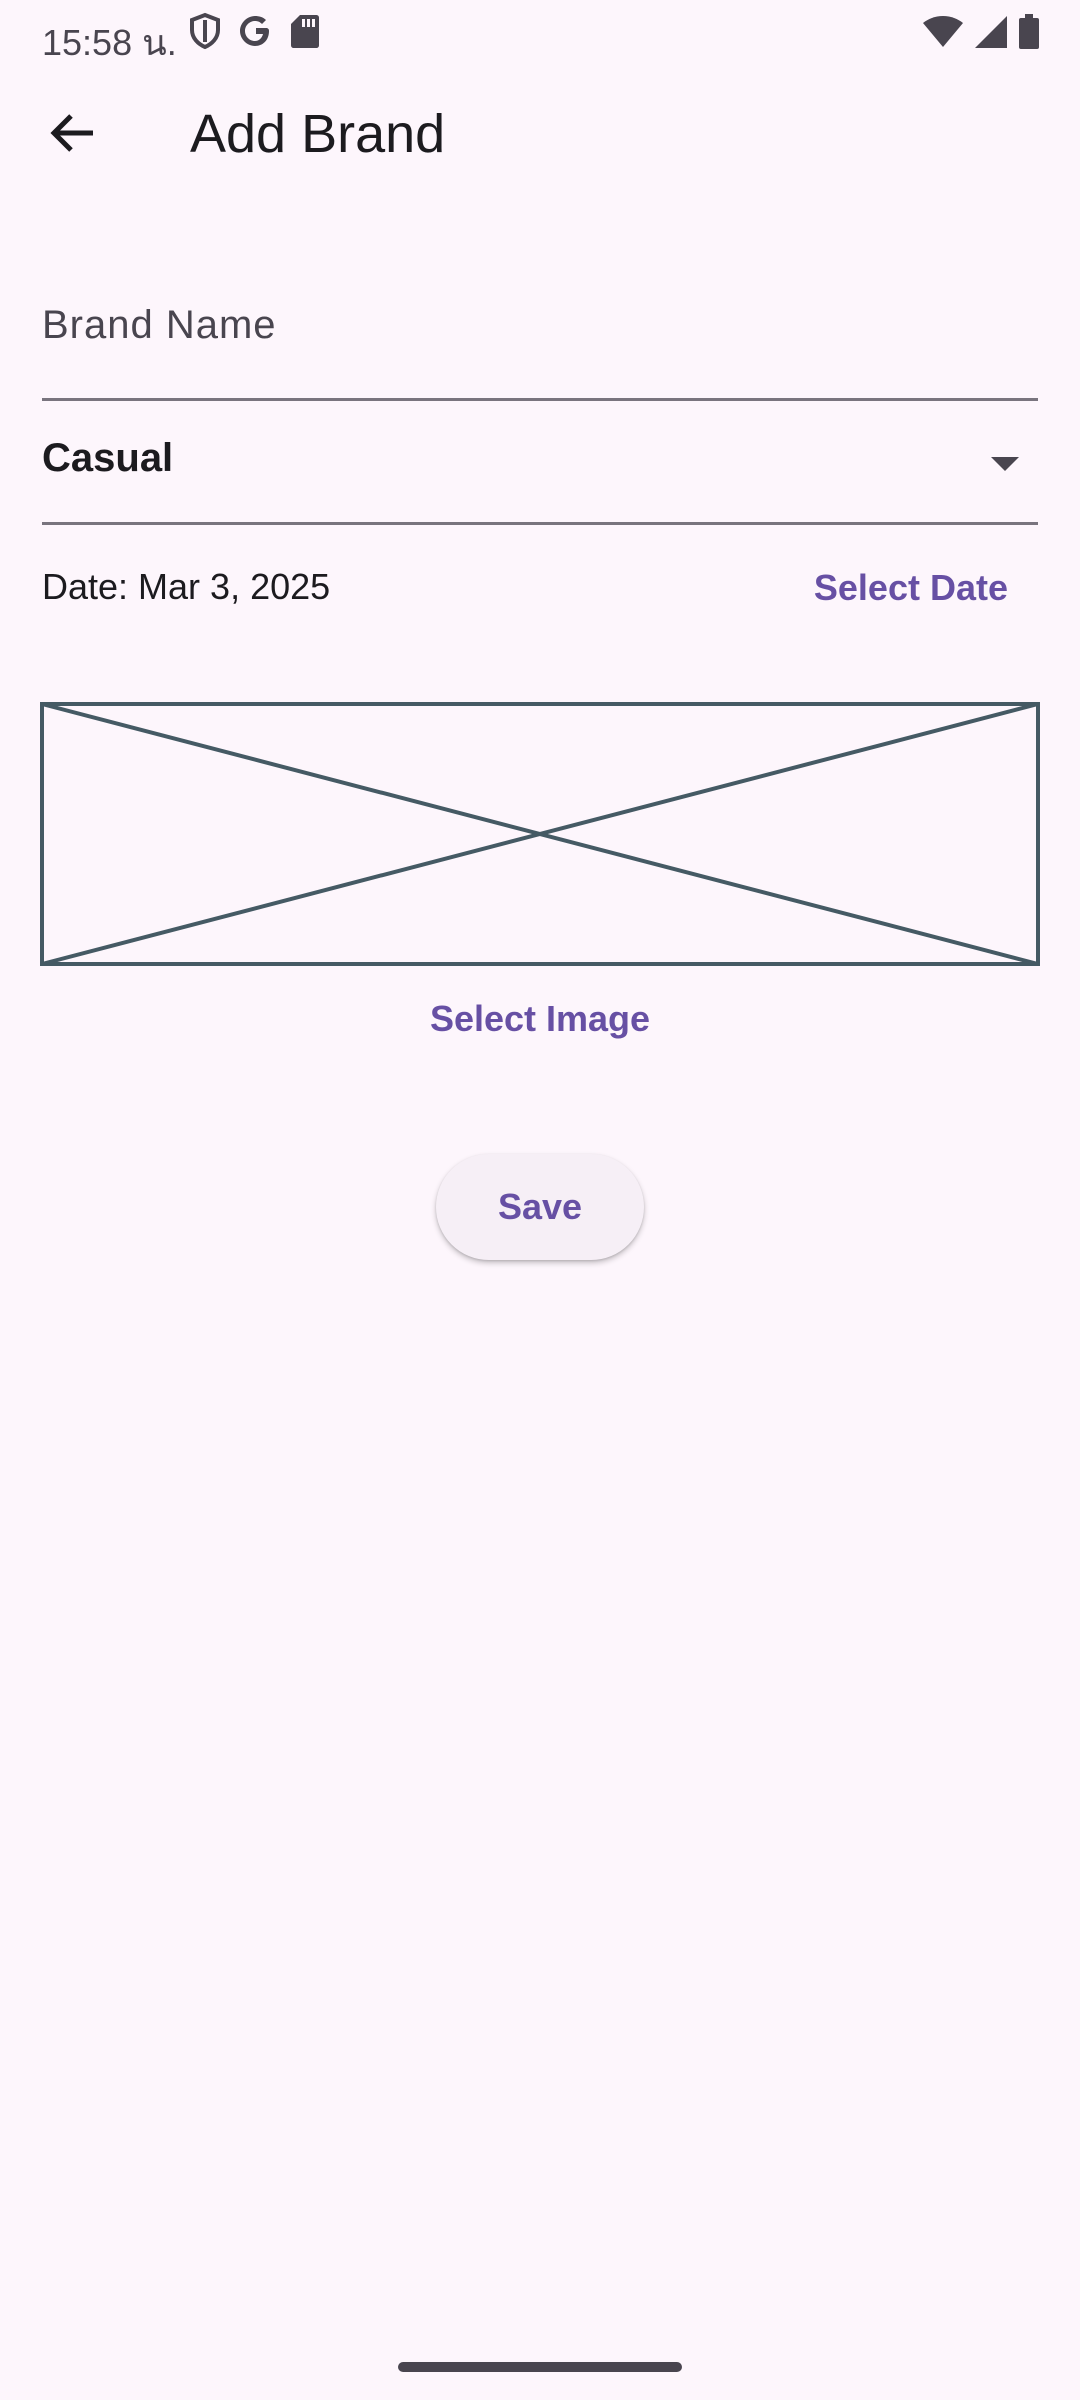 The image size is (1080, 2400). Describe the element at coordinates (540, 2367) in the screenshot. I see `gesture-nav-bar` at that location.